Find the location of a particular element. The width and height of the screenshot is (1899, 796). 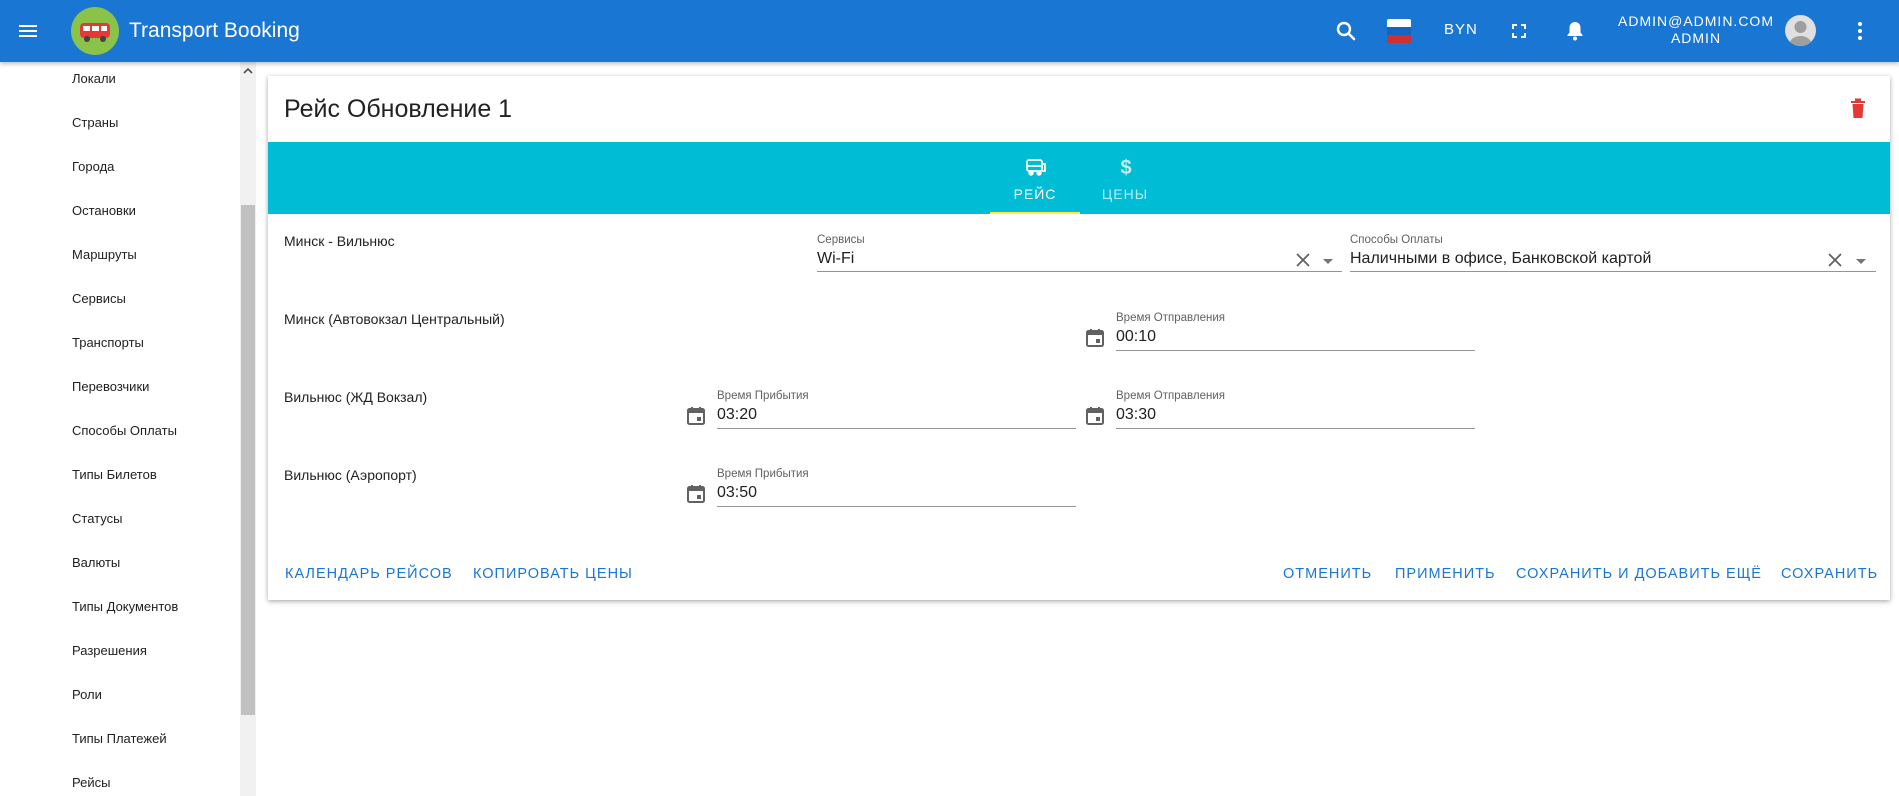

payment-methods-value: Наличными в офисе, Банковской картой is located at coordinates (1501, 258).